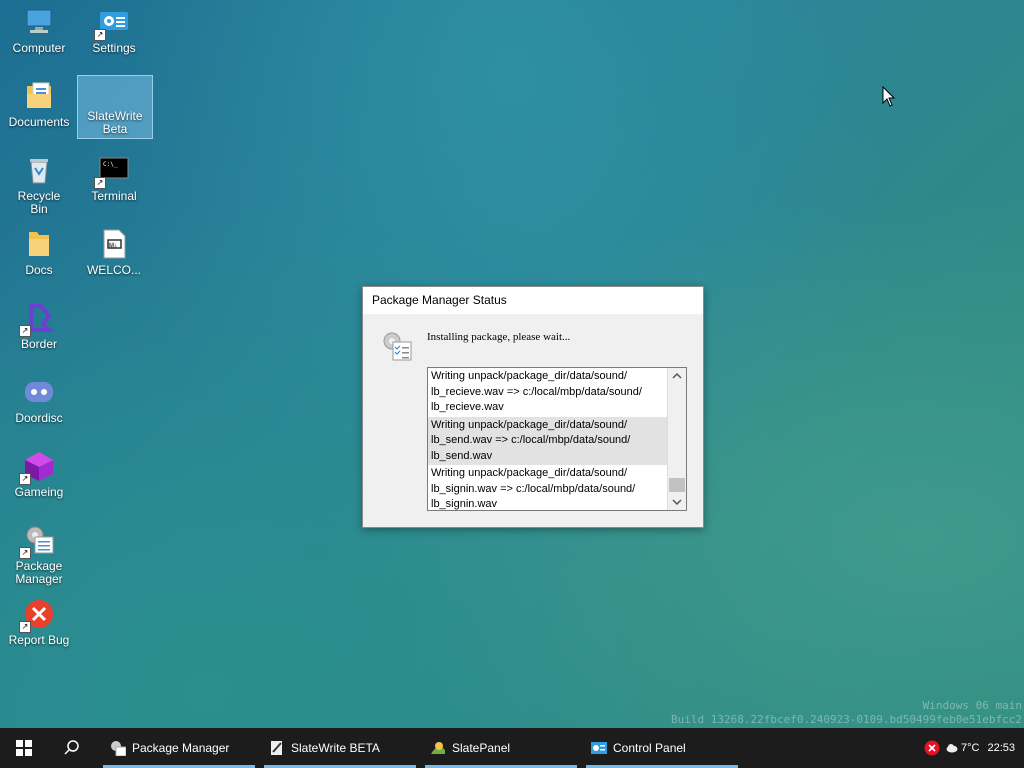 Image resolution: width=1024 pixels, height=768 pixels. I want to click on desktop-icon-label: Computer, so click(39, 48).